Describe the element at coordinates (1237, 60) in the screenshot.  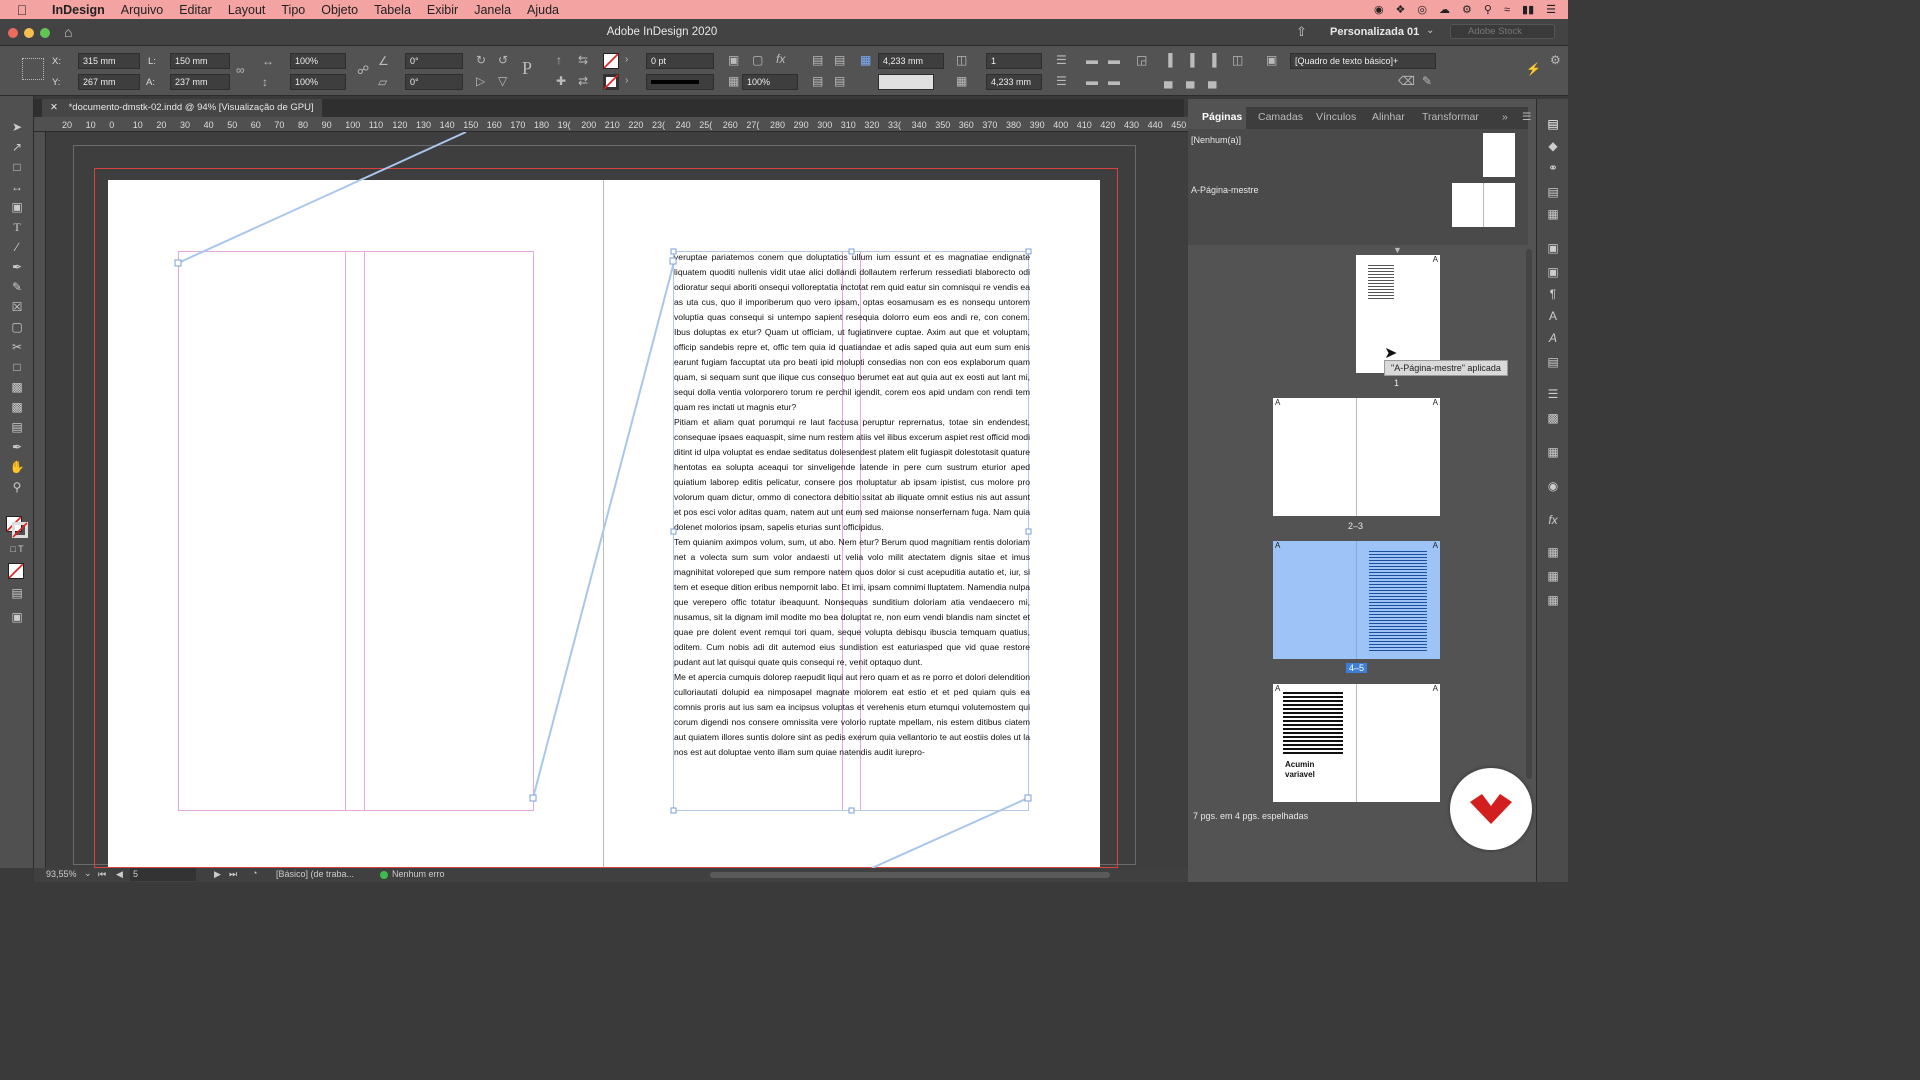
I see `align-to-icon: ◫` at that location.